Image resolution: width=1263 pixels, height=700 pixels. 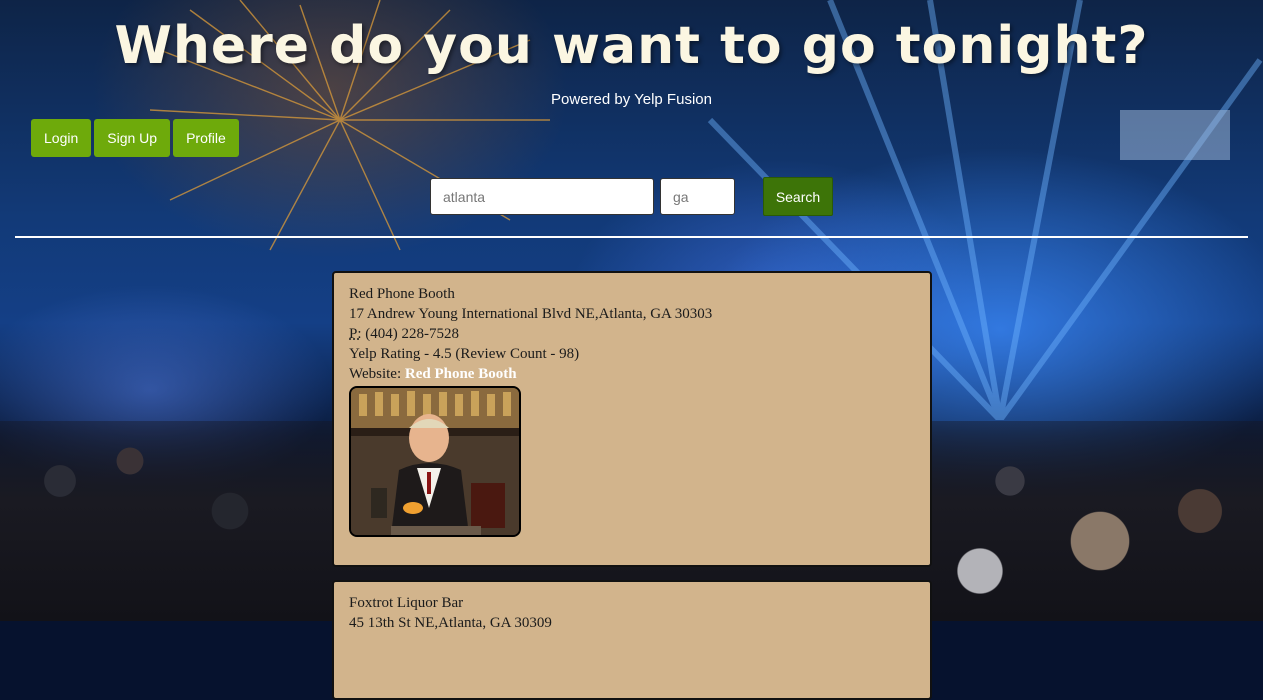 What do you see at coordinates (632, 374) in the screenshot?
I see `business-website-row: Website: Red Phone Booth` at bounding box center [632, 374].